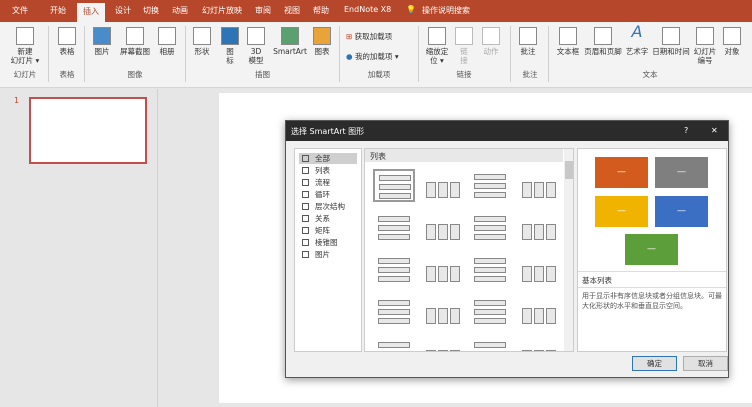  I want to click on ok-button: 确定, so click(654, 363).